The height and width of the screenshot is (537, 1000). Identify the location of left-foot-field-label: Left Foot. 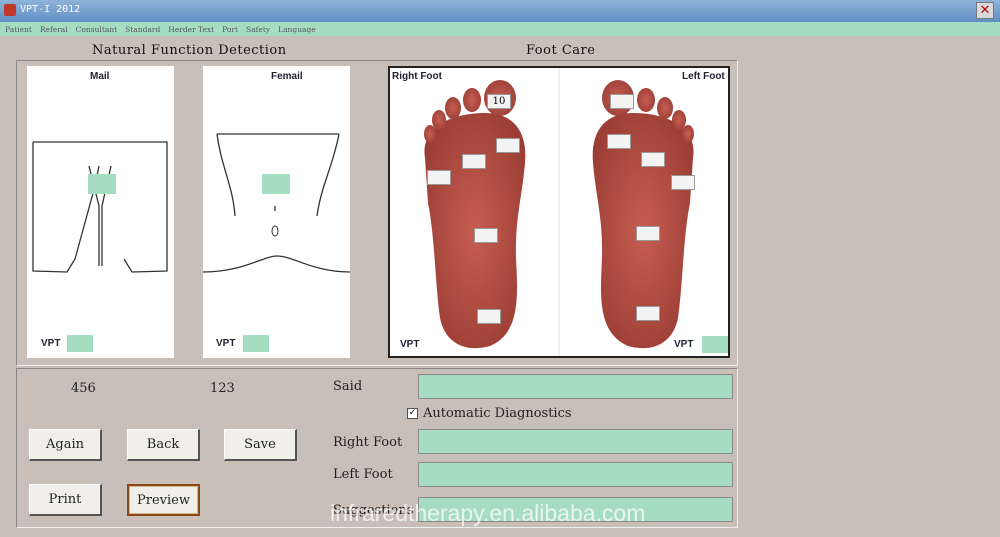
(363, 474).